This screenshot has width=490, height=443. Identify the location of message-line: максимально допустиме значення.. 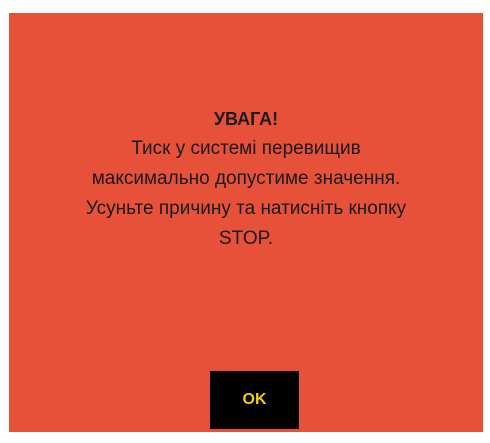
(246, 178).